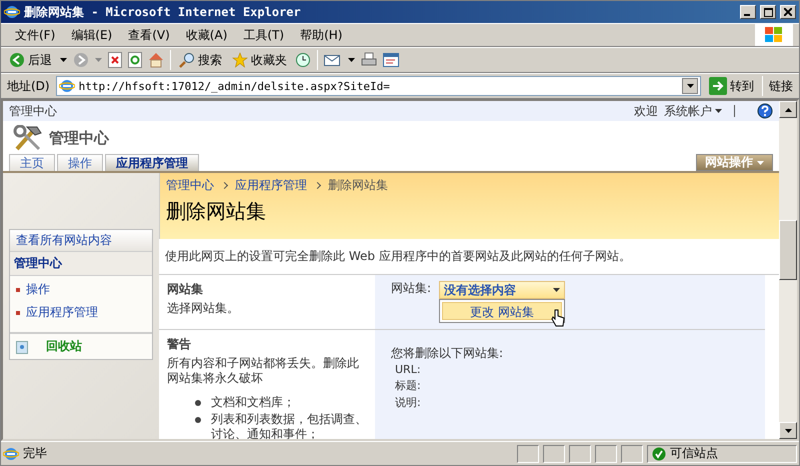 This screenshot has width=800, height=466. Describe the element at coordinates (203, 308) in the screenshot. I see `section-help: 选择网站集。` at that location.